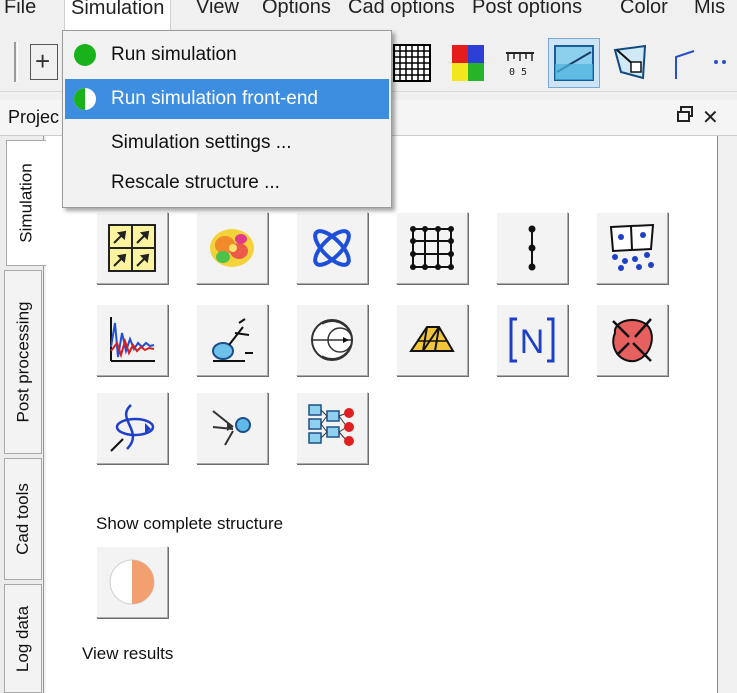 The height and width of the screenshot is (693, 737). Describe the element at coordinates (710, 117) in the screenshot. I see `close-icon: ✕` at that location.